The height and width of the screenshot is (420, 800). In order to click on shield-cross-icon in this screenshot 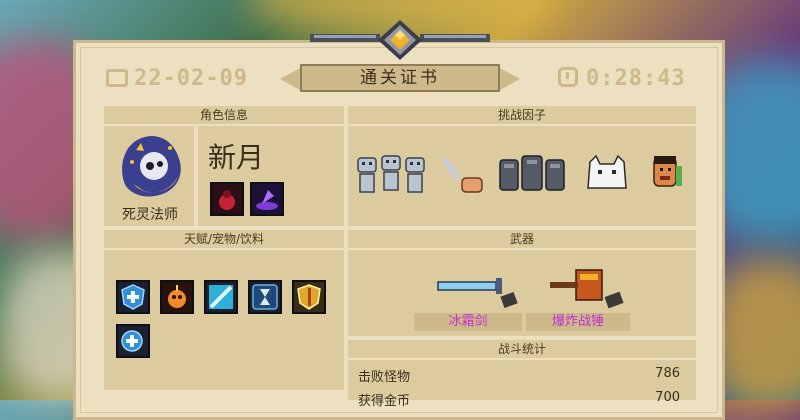, I will do `click(133, 297)`.